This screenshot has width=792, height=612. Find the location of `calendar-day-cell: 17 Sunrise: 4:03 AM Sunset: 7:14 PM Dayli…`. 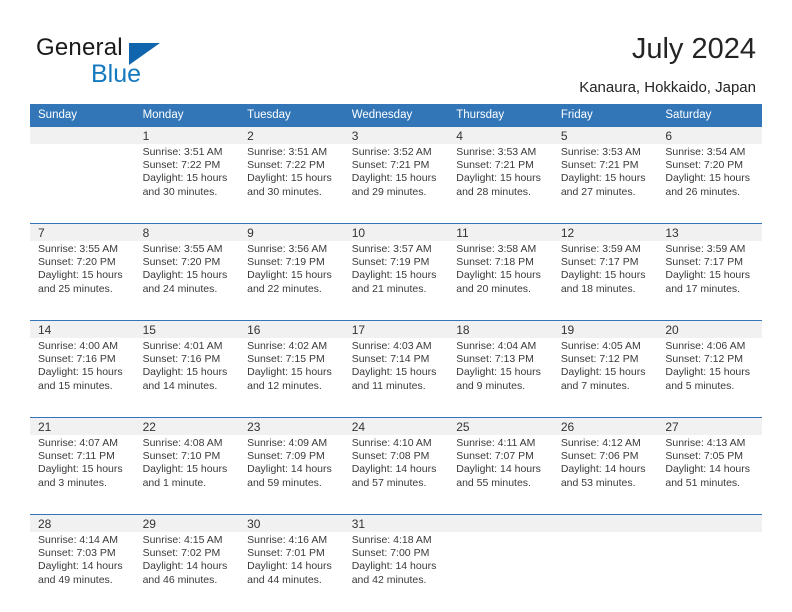

calendar-day-cell: 17 Sunrise: 4:03 AM Sunset: 7:14 PM Dayli… is located at coordinates (396, 366).